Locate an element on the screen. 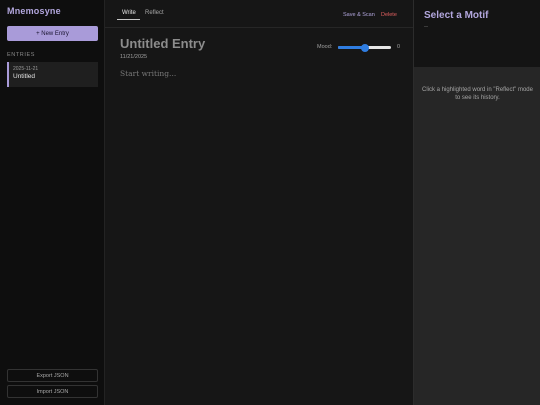 The height and width of the screenshot is (405, 540). import-json-button: Import JSON is located at coordinates (52, 391).